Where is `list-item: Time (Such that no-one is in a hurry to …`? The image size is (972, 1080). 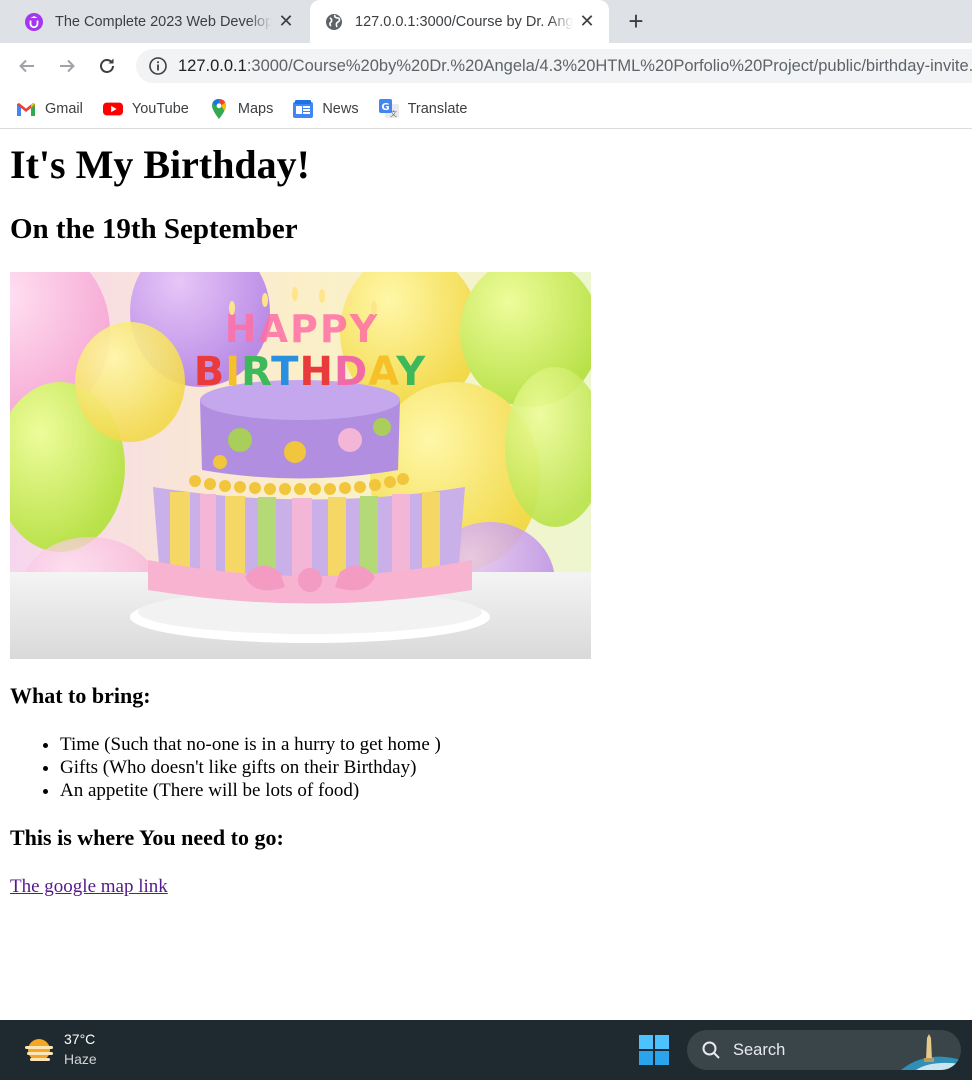
list-item: Time (Such that no-one is in a hurry to … is located at coordinates (250, 744).